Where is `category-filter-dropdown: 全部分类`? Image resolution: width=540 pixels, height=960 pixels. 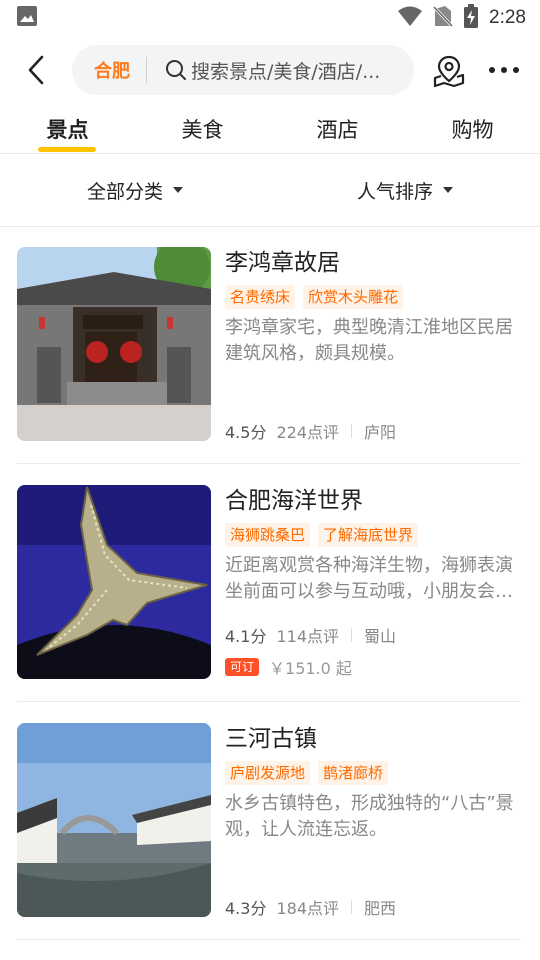
category-filter-dropdown: 全部分类 is located at coordinates (135, 190).